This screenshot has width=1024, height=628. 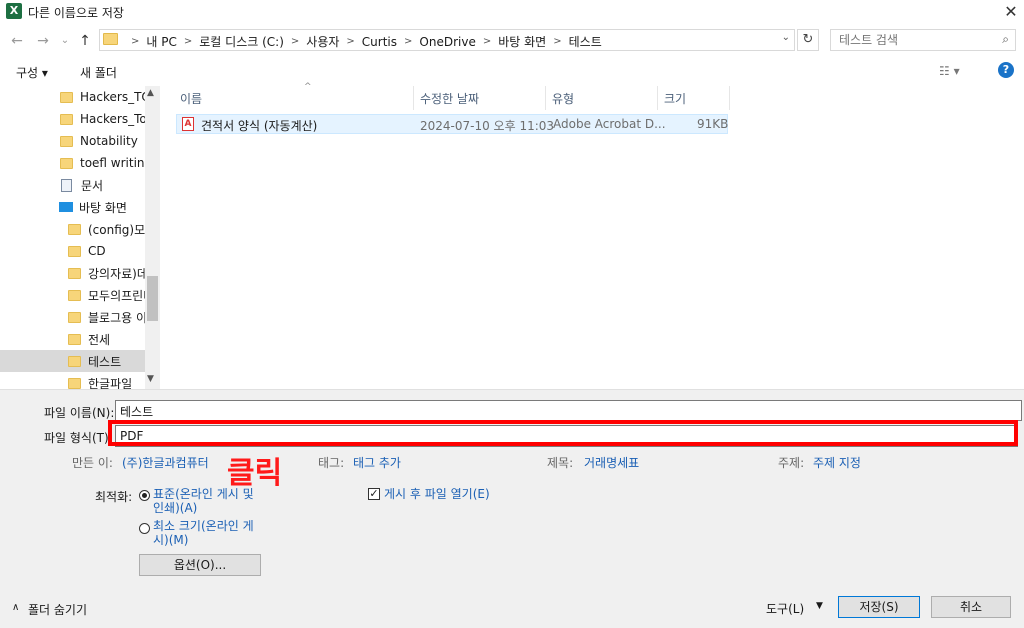 I want to click on radio-standard, so click(x=144, y=495).